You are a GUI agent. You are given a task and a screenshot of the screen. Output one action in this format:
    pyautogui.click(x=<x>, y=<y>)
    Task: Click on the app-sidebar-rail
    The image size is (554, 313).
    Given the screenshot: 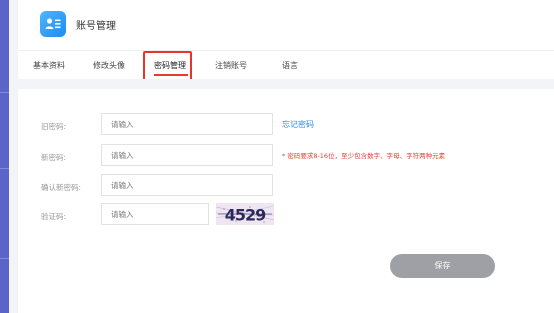 What is the action you would take?
    pyautogui.click(x=4, y=156)
    